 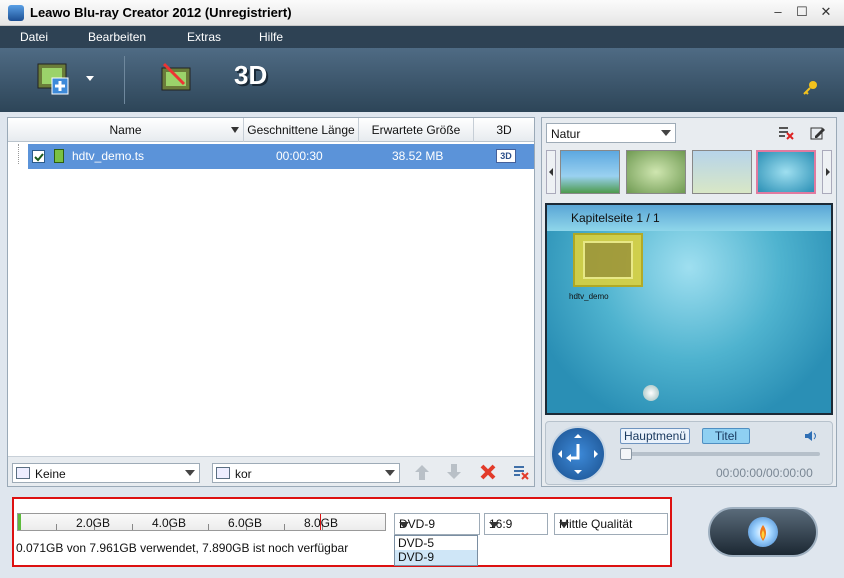 I want to click on toolbar: 3D, so click(x=422, y=80).